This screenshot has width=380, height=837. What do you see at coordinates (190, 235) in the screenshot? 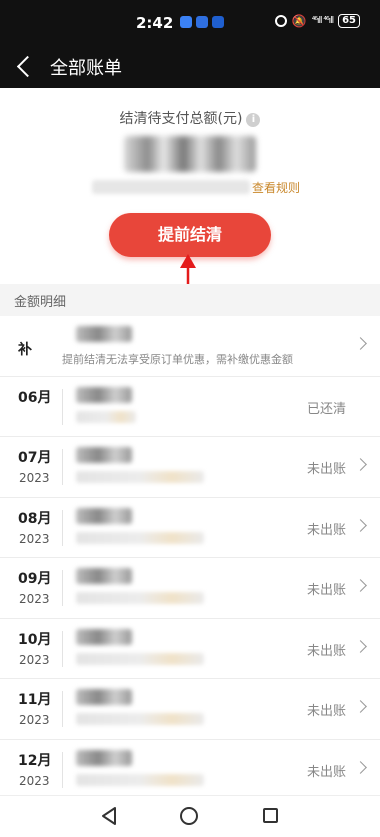
I see `prepay-settle-button: 提前结清` at bounding box center [190, 235].